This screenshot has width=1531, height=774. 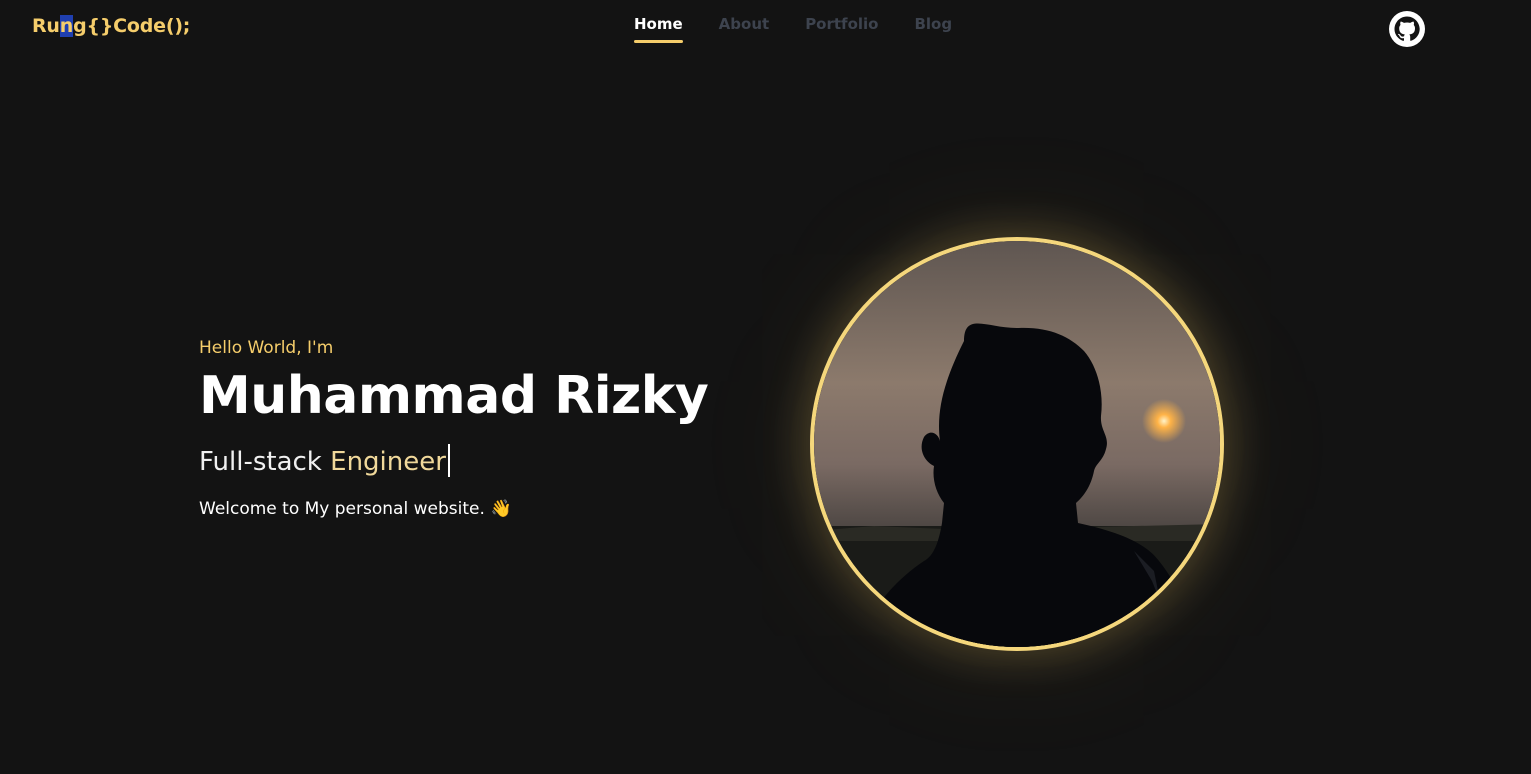 I want to click on hero-name: Muhammad Rizky, so click(x=454, y=396).